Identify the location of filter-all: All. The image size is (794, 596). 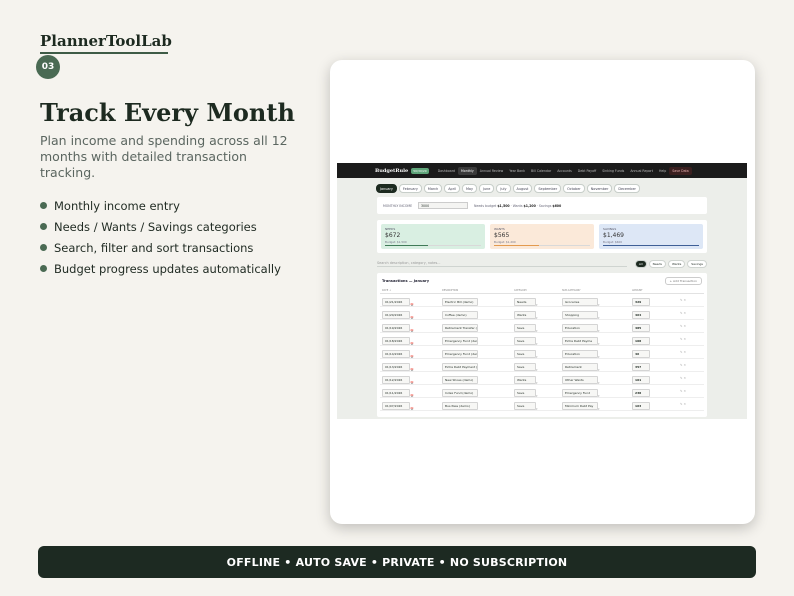
(640, 264).